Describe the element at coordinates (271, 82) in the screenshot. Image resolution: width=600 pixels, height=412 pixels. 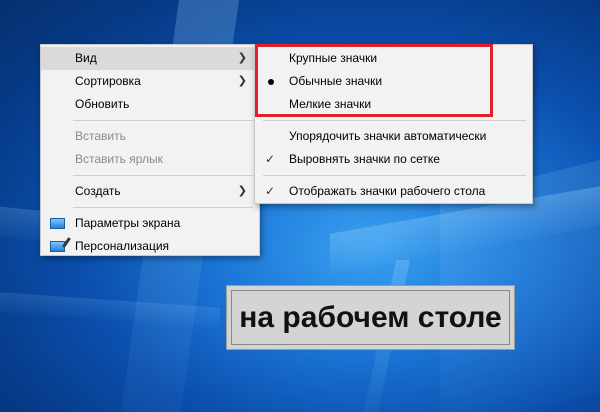
I see `selected-bullet-icon` at that location.